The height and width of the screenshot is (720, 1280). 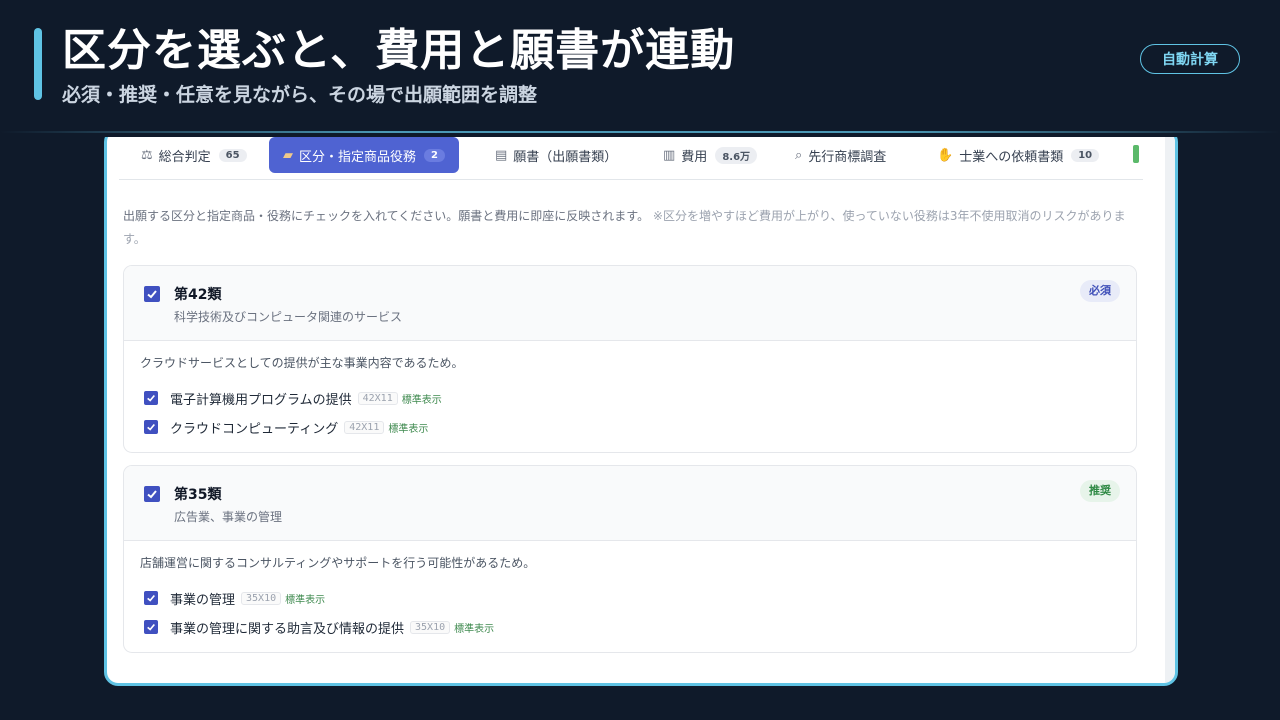 What do you see at coordinates (228, 517) in the screenshot?
I see `class-description: 広告業、事業の管理` at bounding box center [228, 517].